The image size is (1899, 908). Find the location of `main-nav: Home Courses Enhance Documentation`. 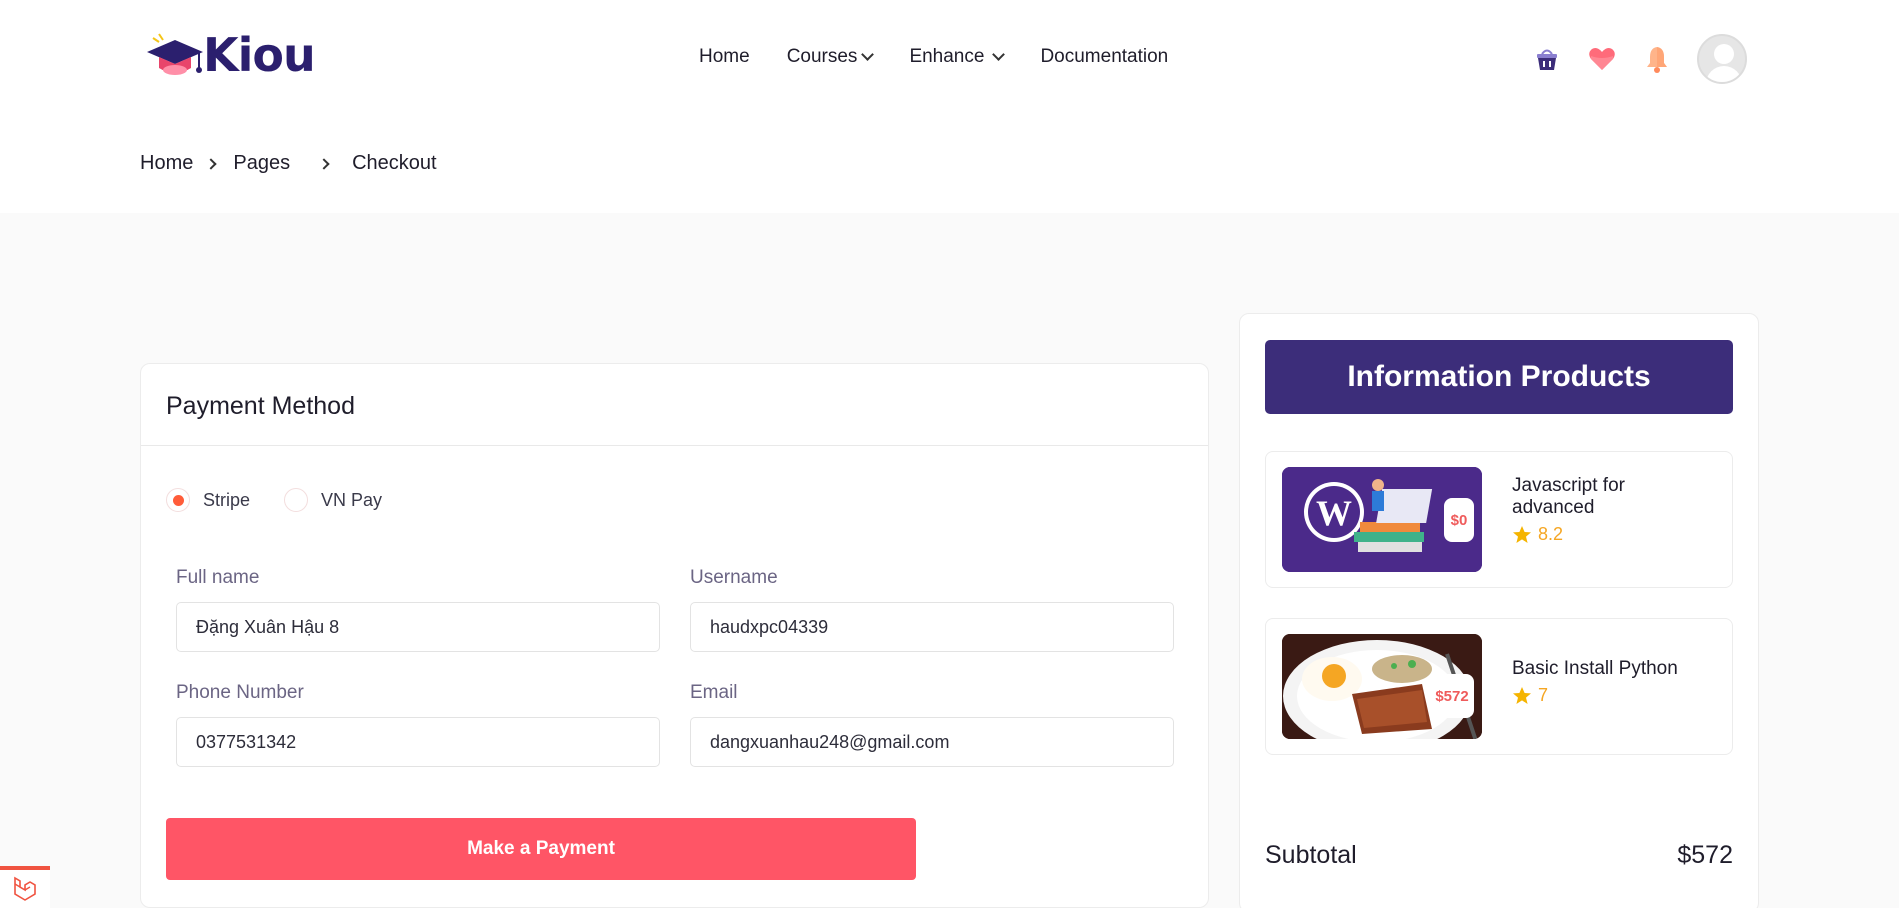

main-nav: Home Courses Enhance Documentation is located at coordinates (952, 57).